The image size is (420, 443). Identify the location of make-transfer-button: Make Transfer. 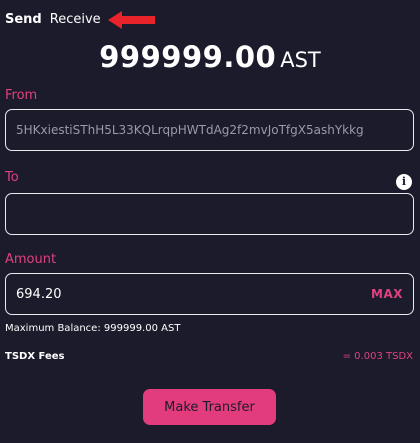
(209, 407).